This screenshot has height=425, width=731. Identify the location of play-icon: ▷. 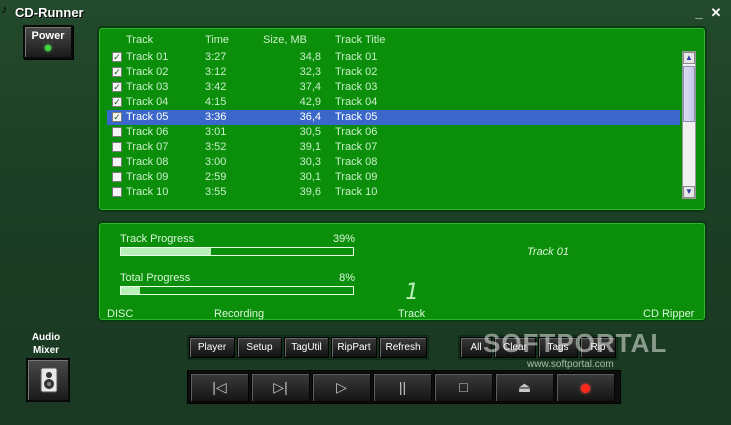
(341, 387).